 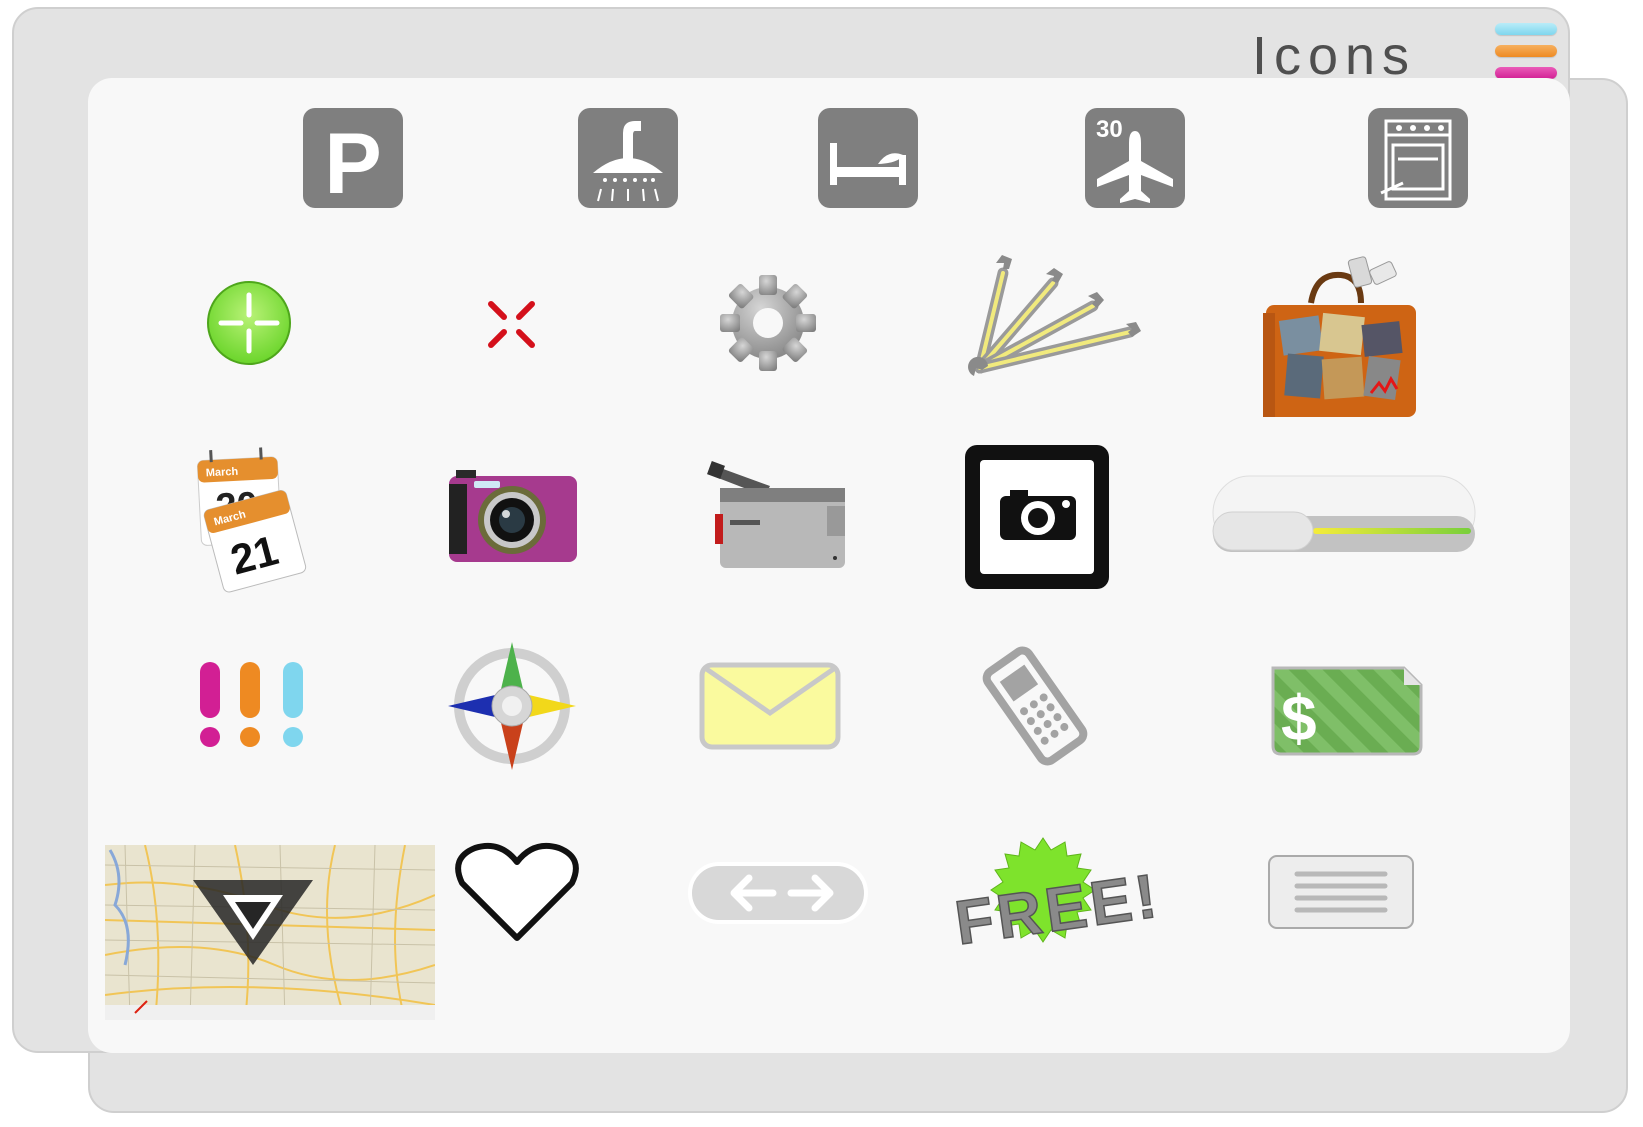 What do you see at coordinates (1058, 909) in the screenshot?
I see `free-label: FREE!` at bounding box center [1058, 909].